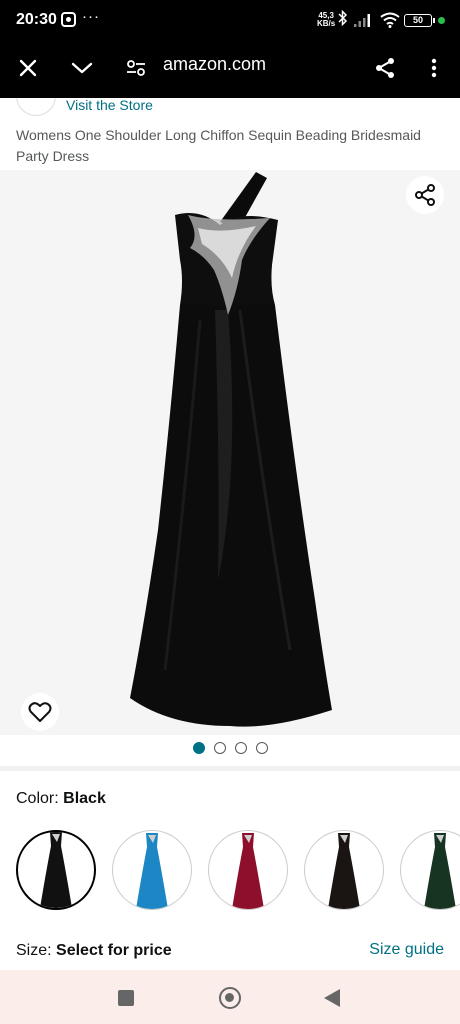  I want to click on home-icon, so click(230, 998).